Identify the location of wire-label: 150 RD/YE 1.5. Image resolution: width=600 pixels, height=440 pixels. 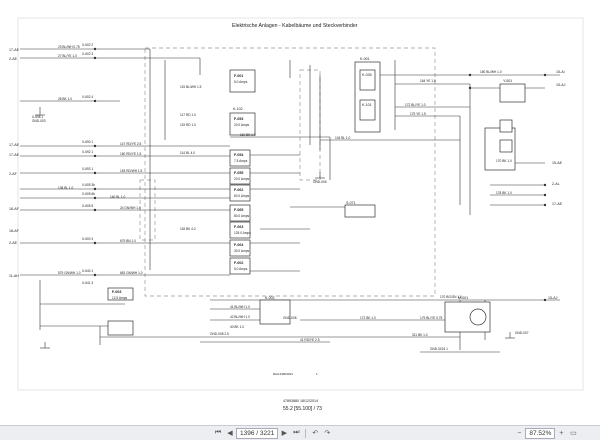
(130, 154).